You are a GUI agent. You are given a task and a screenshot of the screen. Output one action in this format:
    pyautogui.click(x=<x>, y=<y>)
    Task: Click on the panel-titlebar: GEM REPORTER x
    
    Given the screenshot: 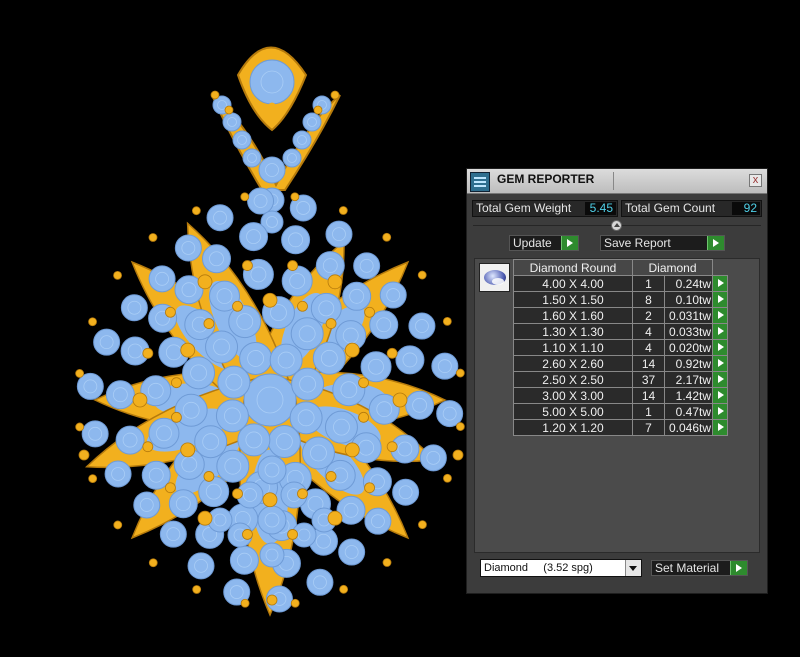 What is the action you would take?
    pyautogui.click(x=617, y=181)
    